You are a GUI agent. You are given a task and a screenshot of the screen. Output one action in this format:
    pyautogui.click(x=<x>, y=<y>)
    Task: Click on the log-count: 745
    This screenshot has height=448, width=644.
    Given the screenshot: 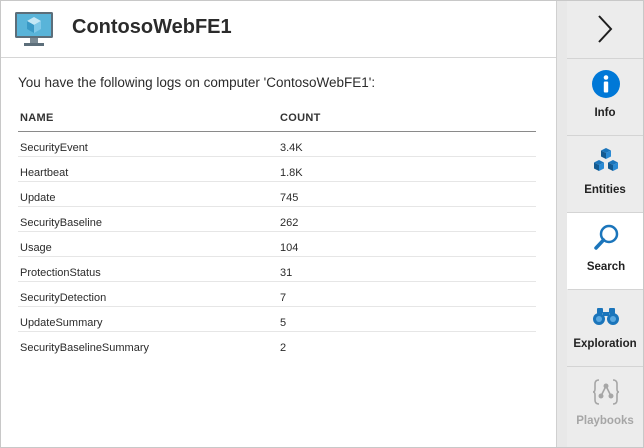 What is the action you would take?
    pyautogui.click(x=289, y=198)
    